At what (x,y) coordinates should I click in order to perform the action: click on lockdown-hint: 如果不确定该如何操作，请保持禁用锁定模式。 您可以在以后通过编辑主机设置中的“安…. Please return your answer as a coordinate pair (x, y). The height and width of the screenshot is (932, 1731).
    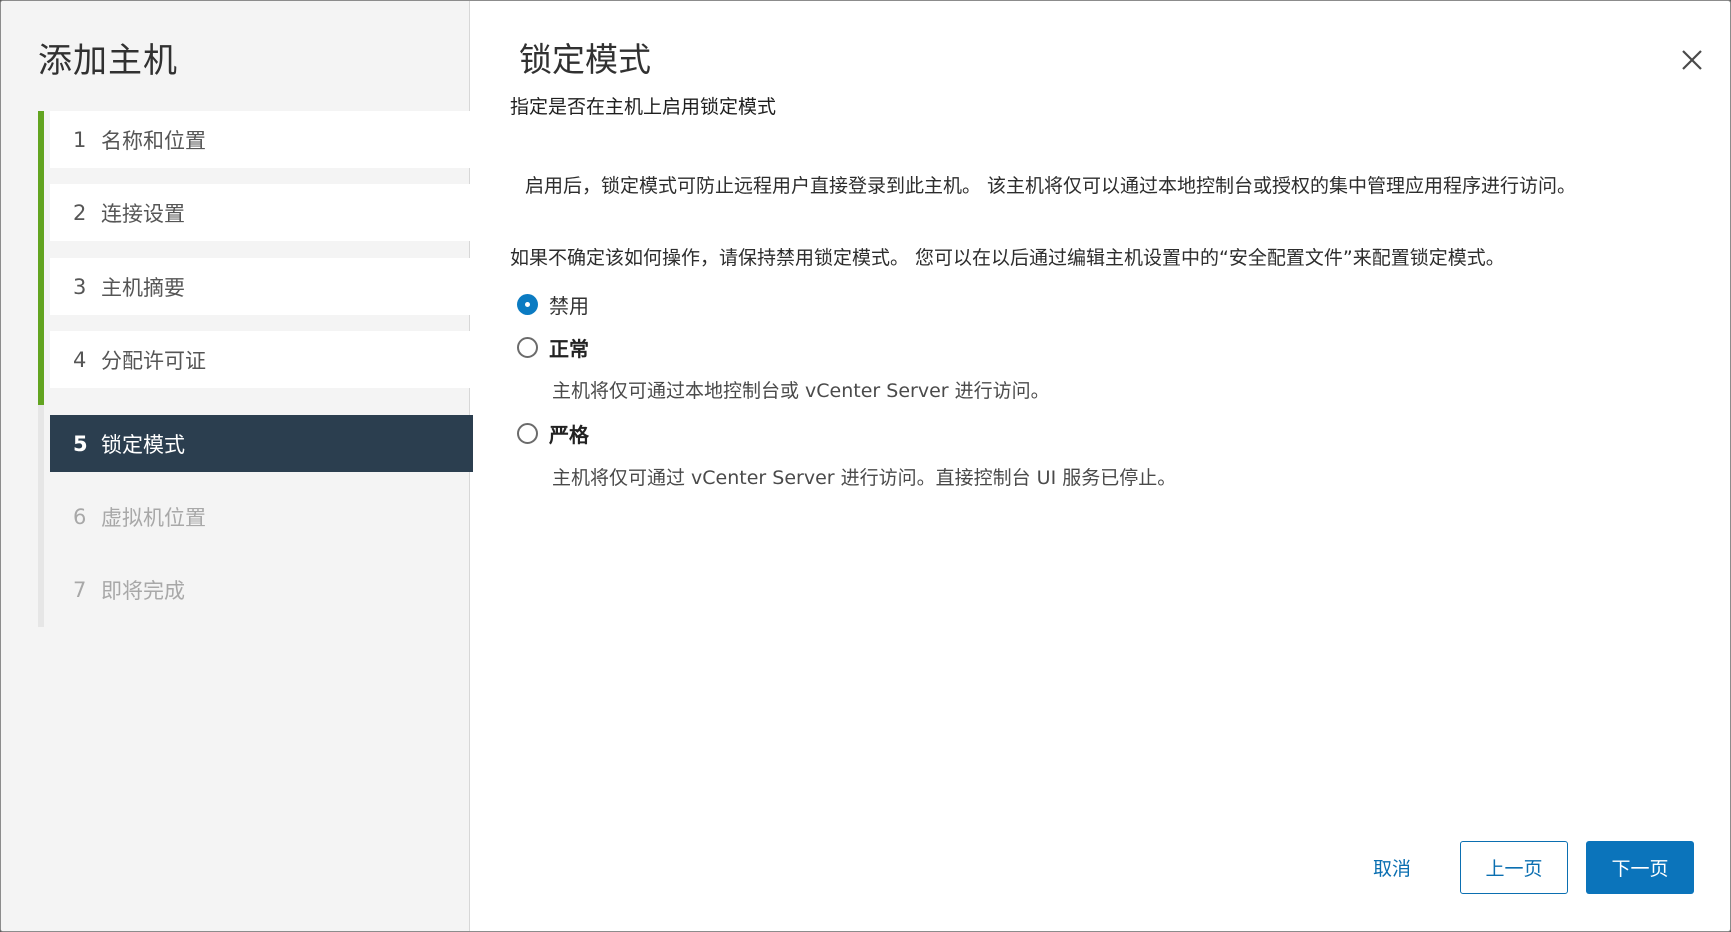
    Looking at the image, I should click on (1007, 258).